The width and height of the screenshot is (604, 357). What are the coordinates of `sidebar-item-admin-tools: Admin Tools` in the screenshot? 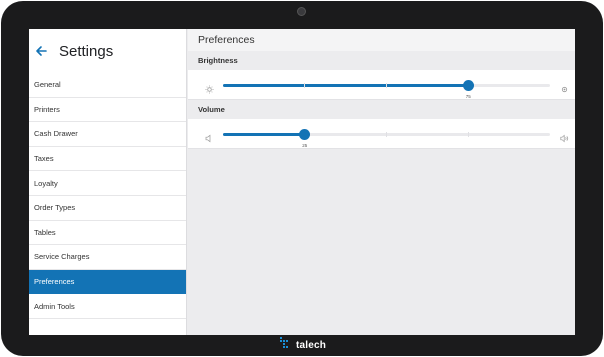 It's located at (107, 306).